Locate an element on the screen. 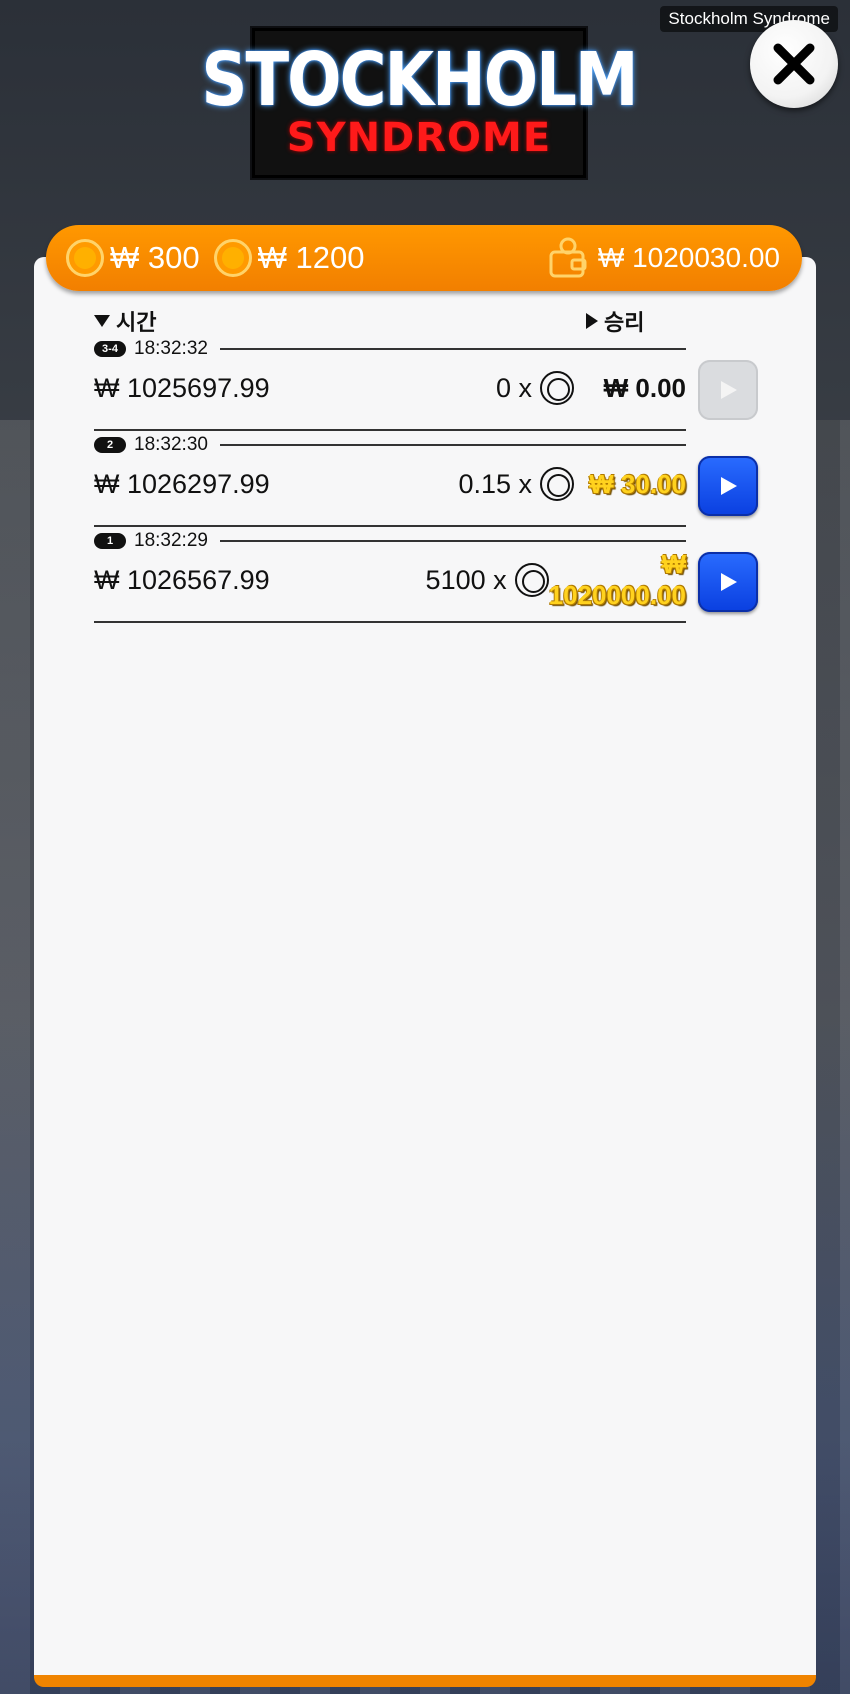 This screenshot has width=850, height=1694. row-values: ₩ 1026567.99 5100 x ₩ 1020000.00 is located at coordinates (390, 579).